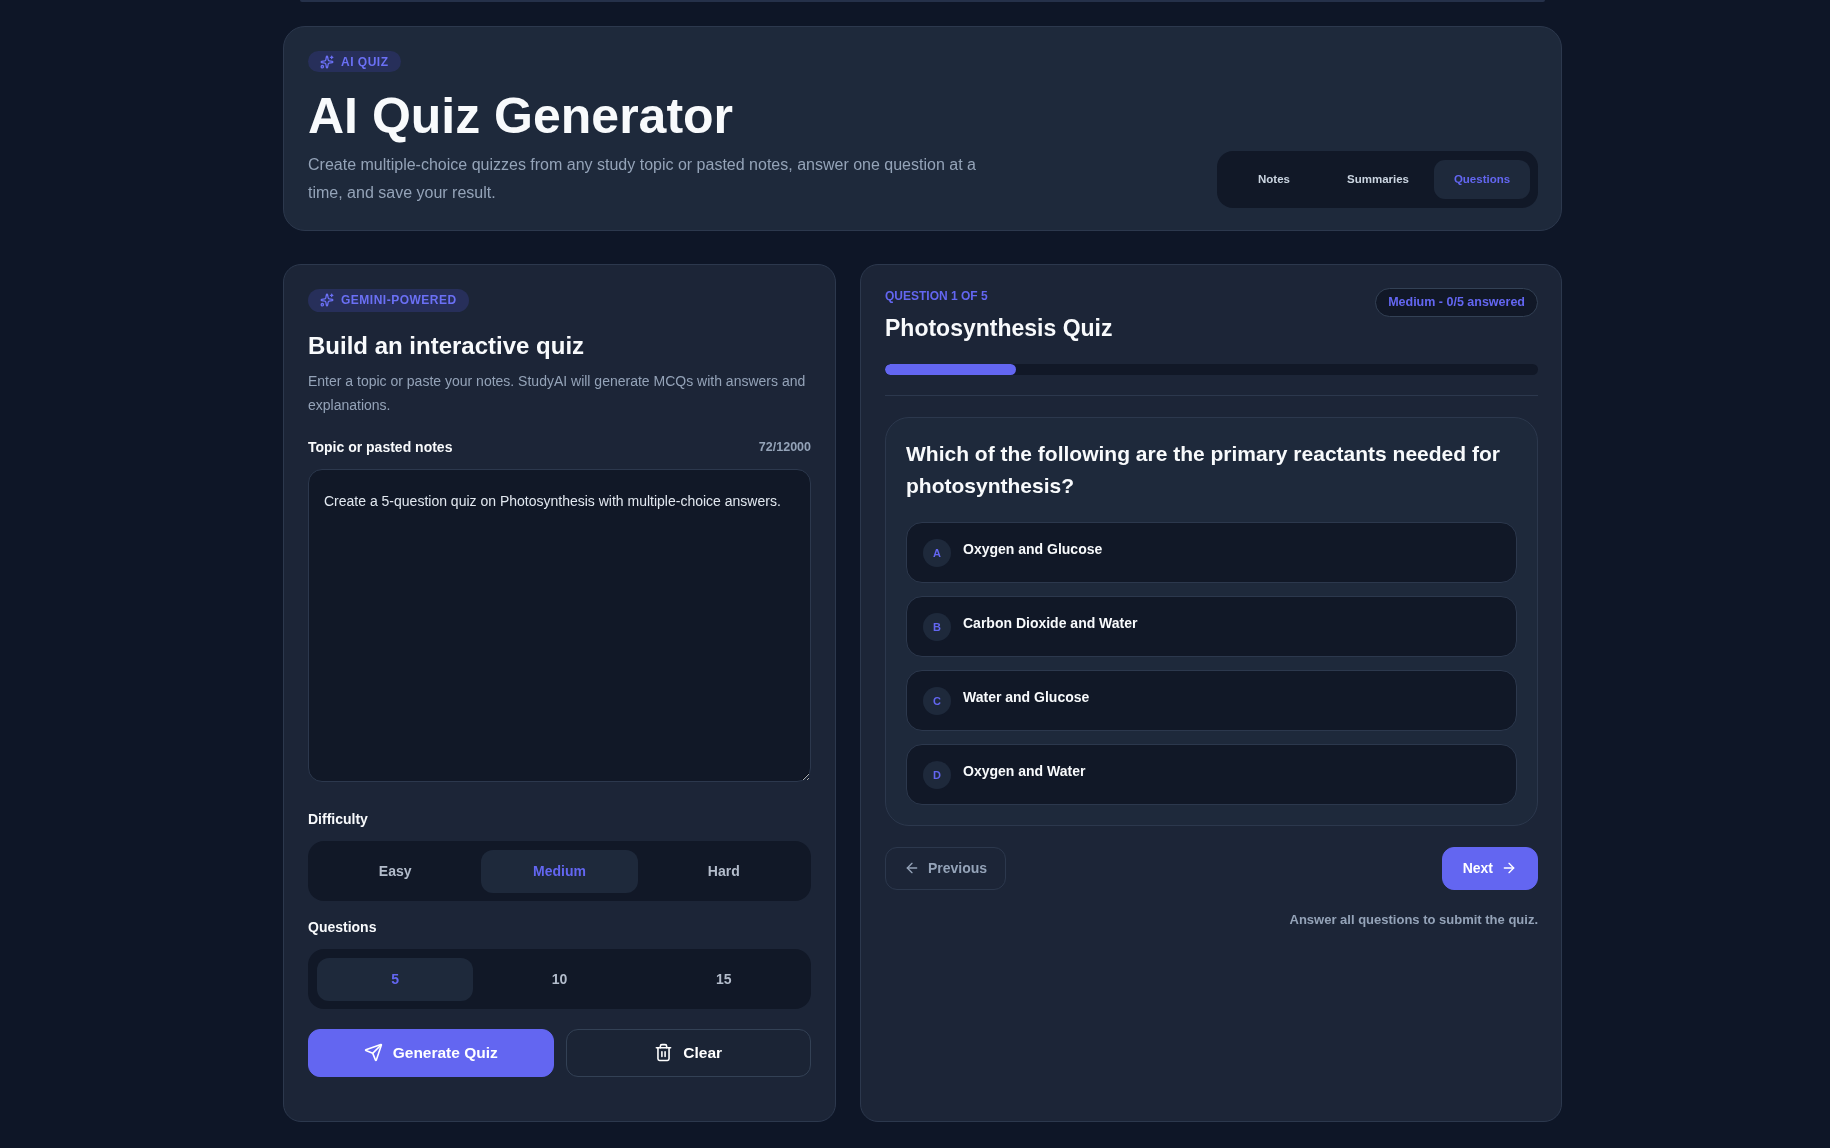 The image size is (1830, 1148). I want to click on view-tab: Notes, so click(1274, 179).